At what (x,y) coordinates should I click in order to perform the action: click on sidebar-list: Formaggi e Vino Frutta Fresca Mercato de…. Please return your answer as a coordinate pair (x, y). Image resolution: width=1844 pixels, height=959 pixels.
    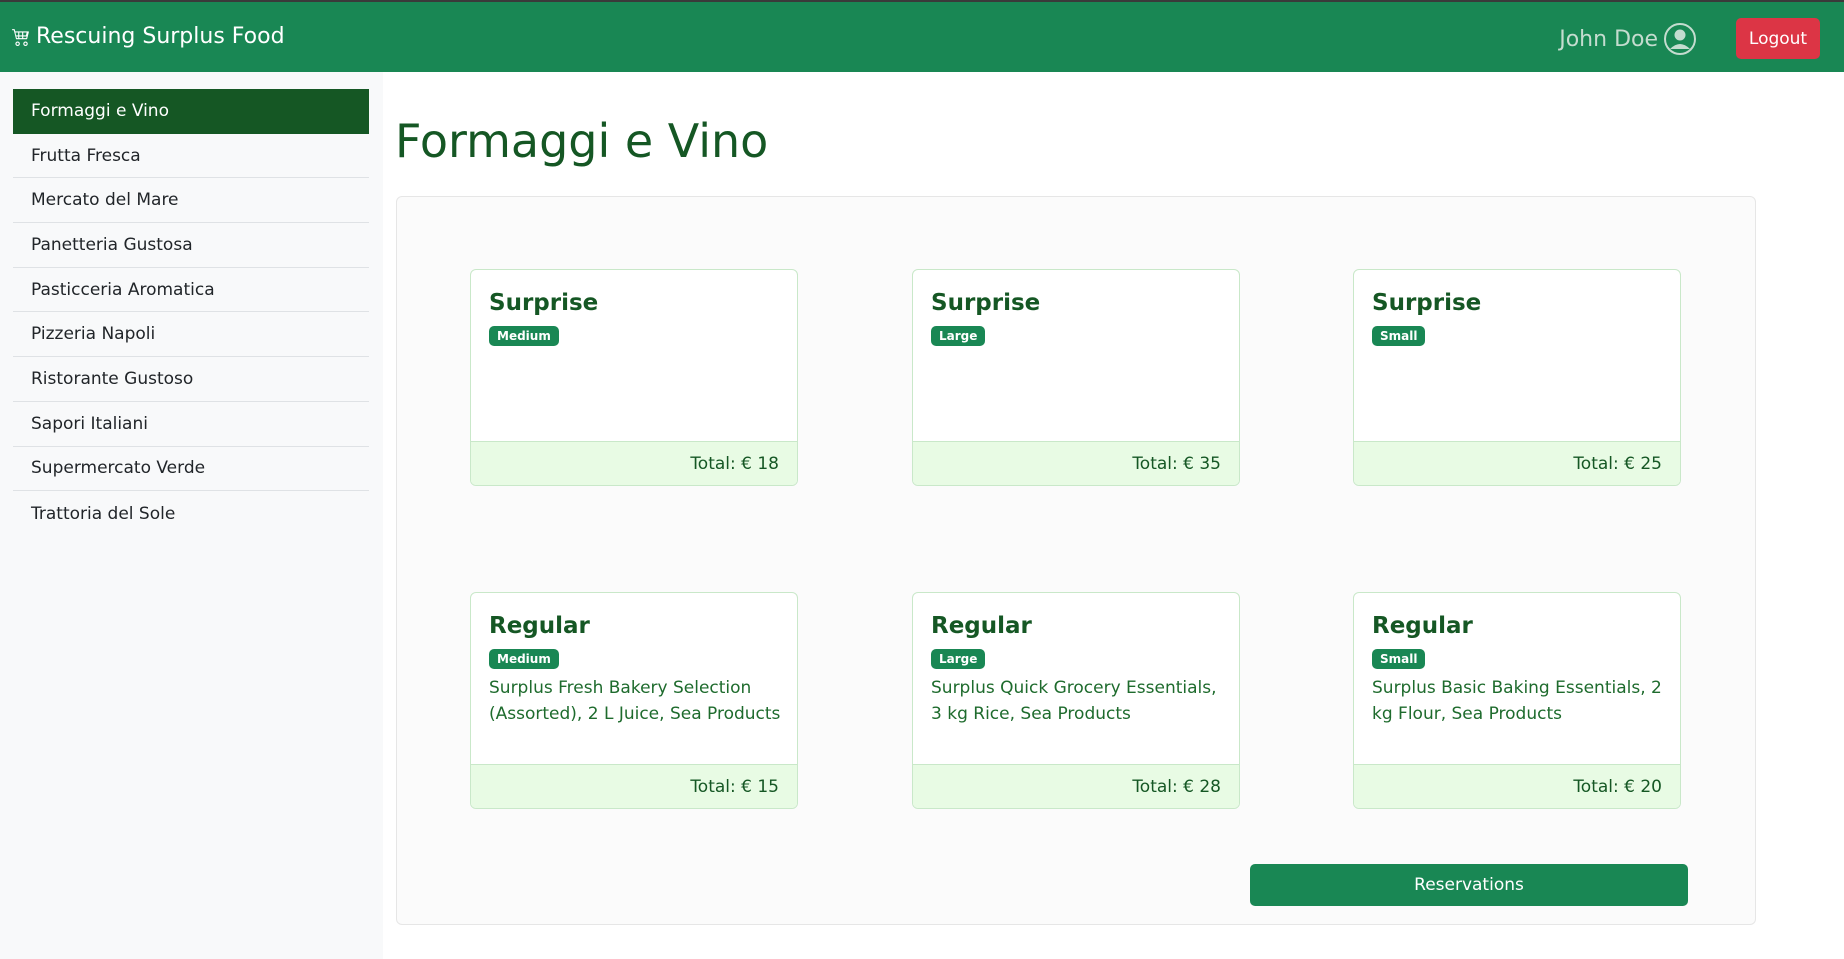
    Looking at the image, I should click on (191, 312).